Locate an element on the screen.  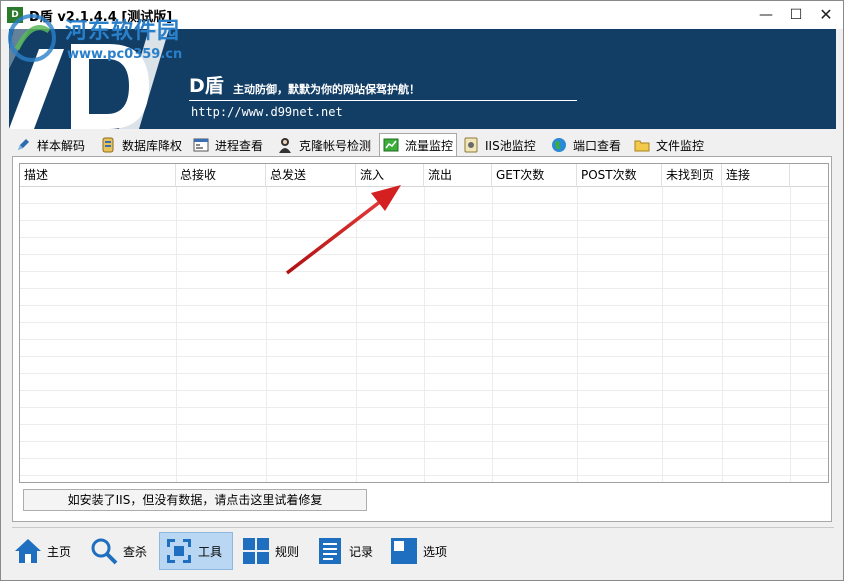
toolbar-tools-button: 工具 is located at coordinates (196, 551).